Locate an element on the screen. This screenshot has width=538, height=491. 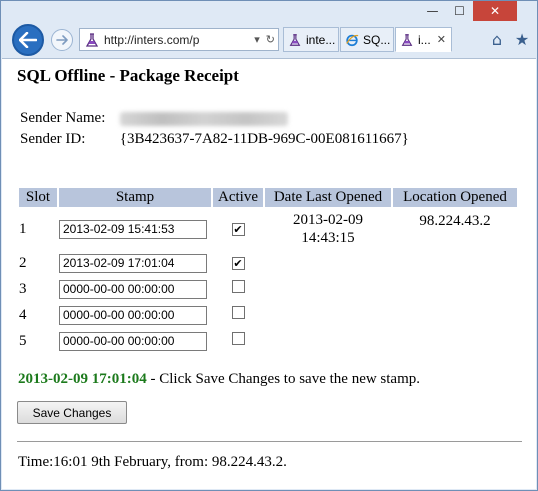
address-dropdown-icon: ▾ is located at coordinates (257, 39).